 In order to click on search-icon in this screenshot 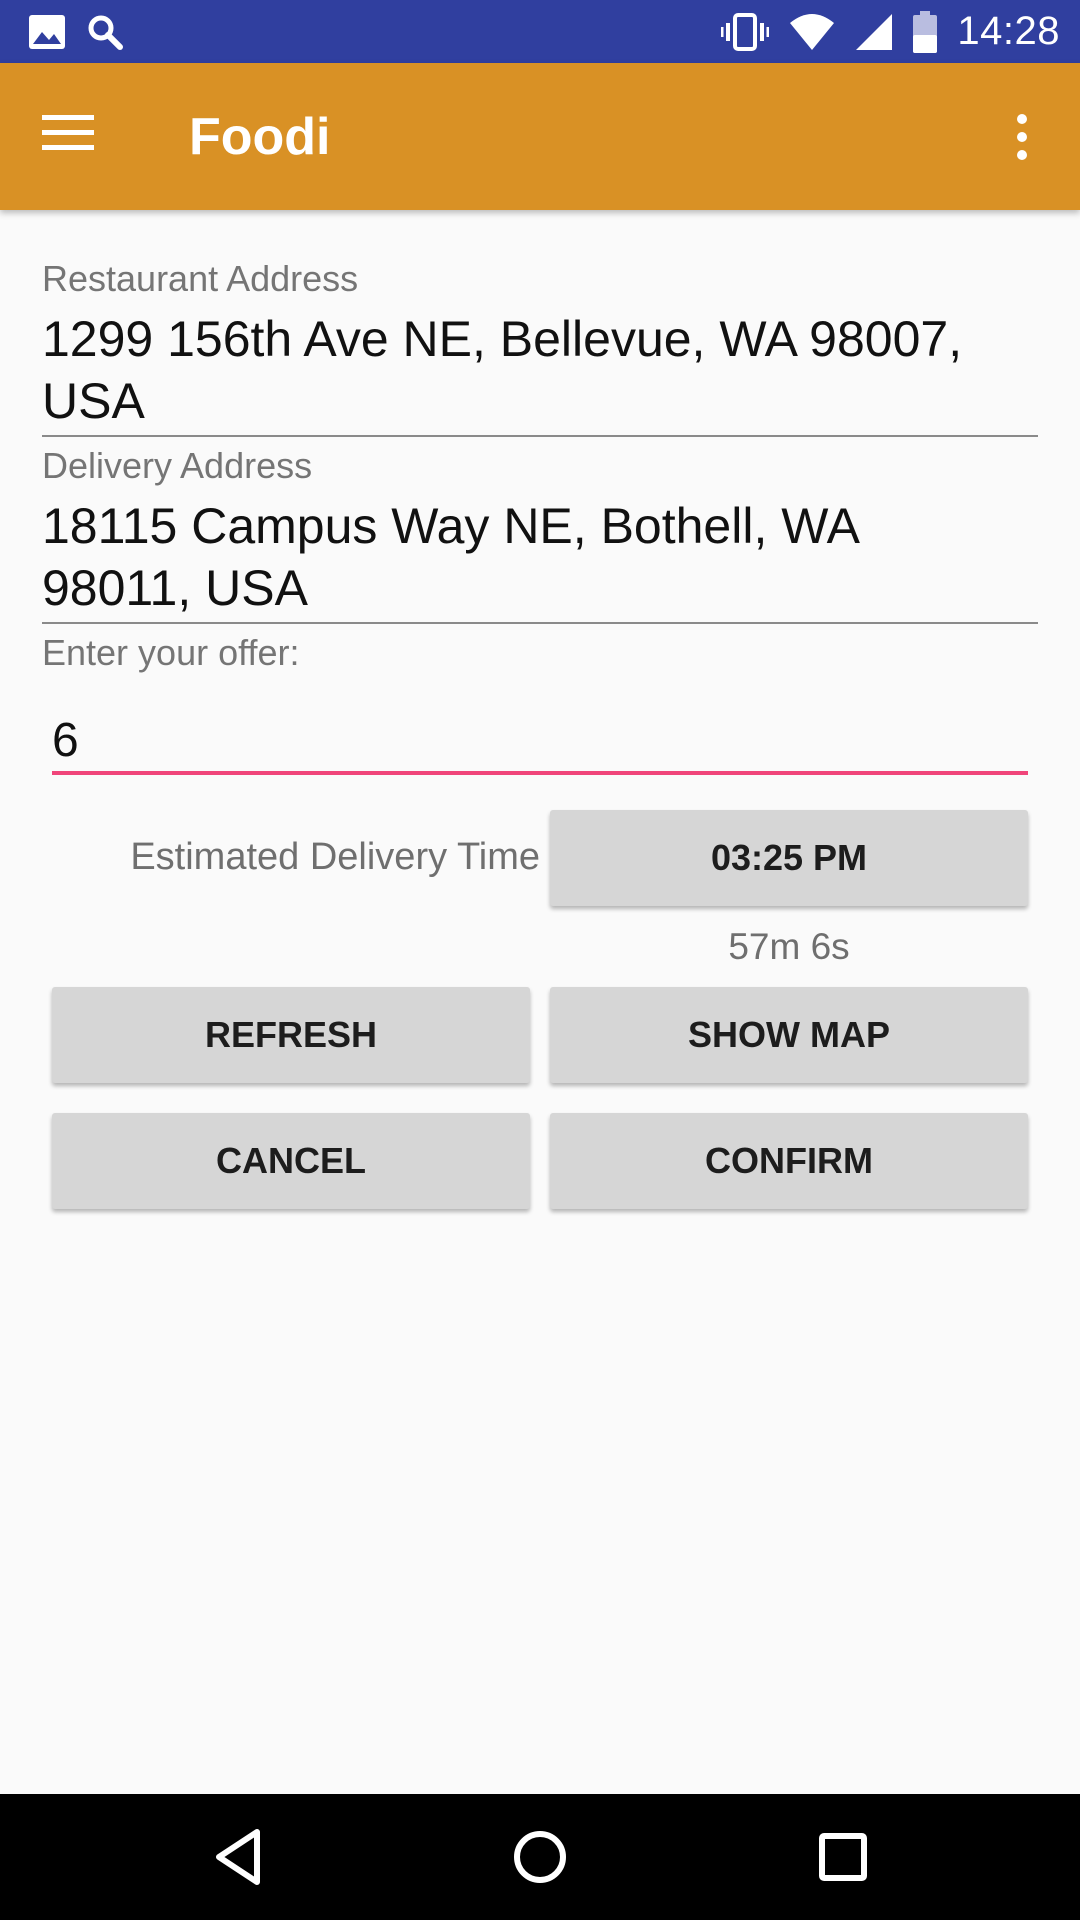, I will do `click(105, 32)`.